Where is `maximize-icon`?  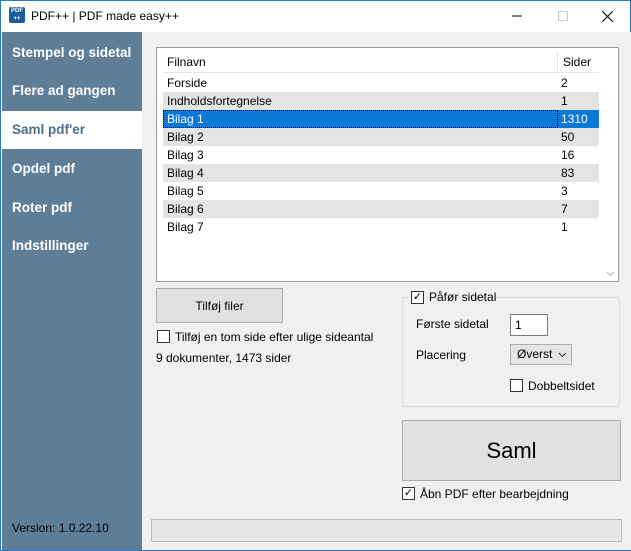
maximize-icon is located at coordinates (563, 16).